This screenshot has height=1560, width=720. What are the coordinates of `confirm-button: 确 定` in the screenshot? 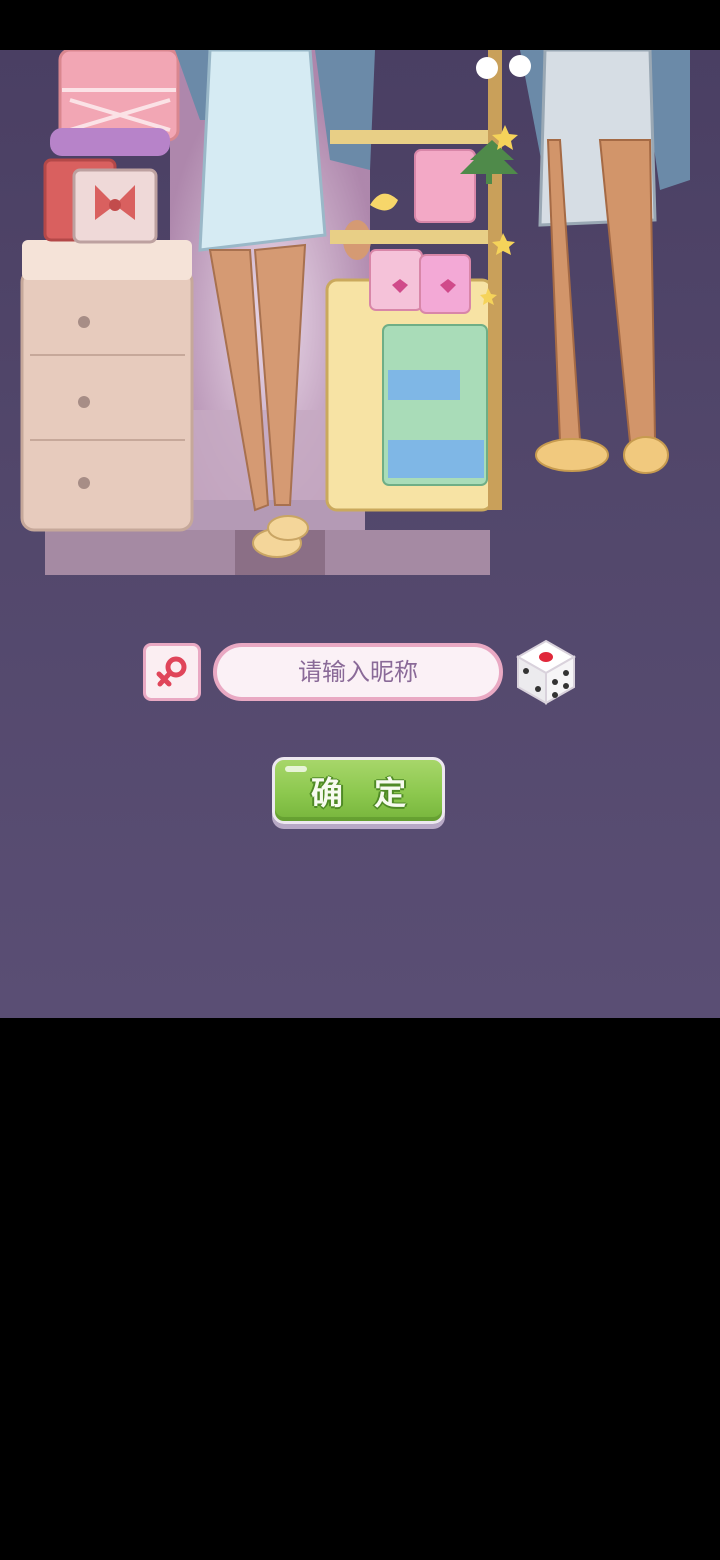 It's located at (358, 790).